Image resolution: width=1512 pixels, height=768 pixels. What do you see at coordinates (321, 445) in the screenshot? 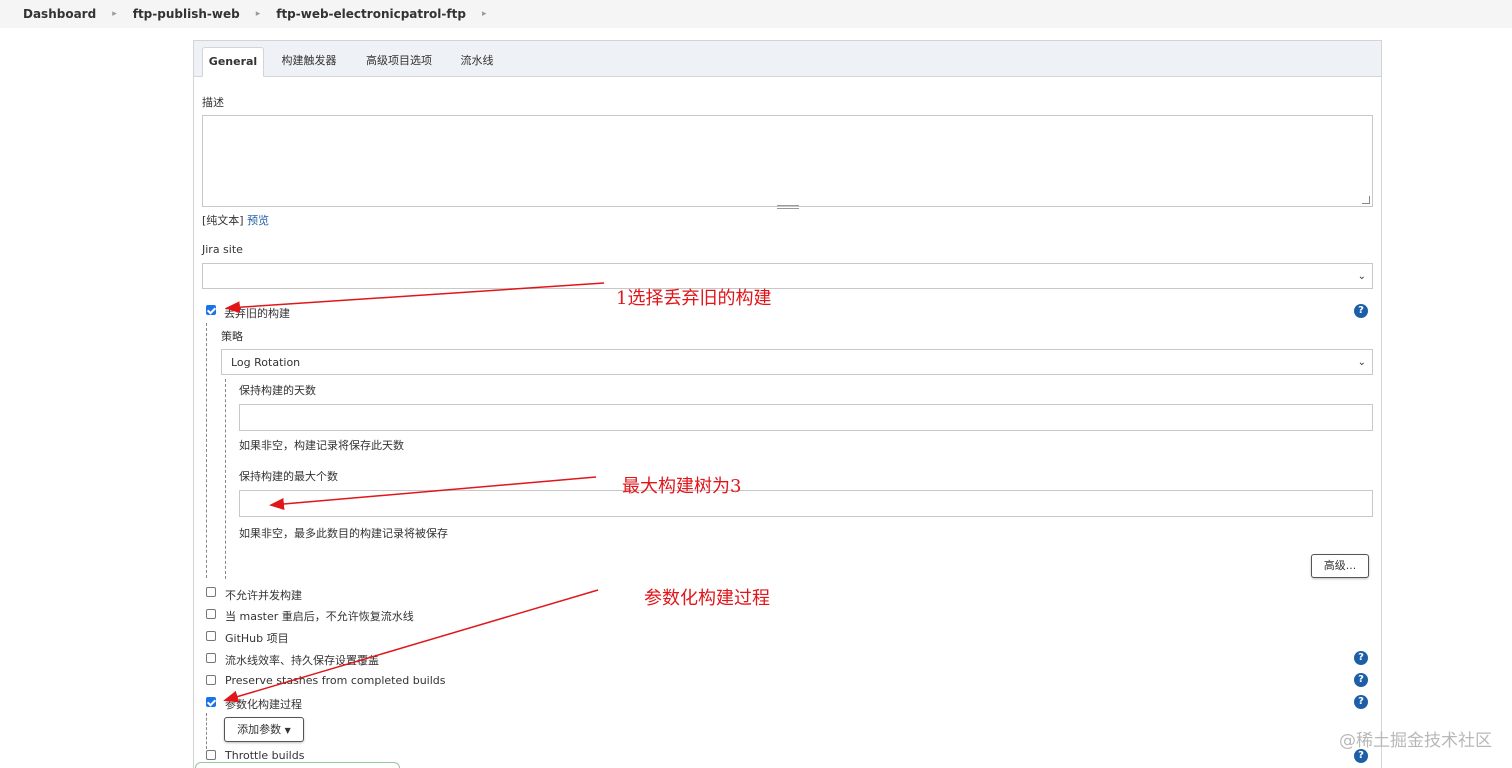
I see `days-to-keep-hint: 如果非空，构建记录将保存此天数` at bounding box center [321, 445].